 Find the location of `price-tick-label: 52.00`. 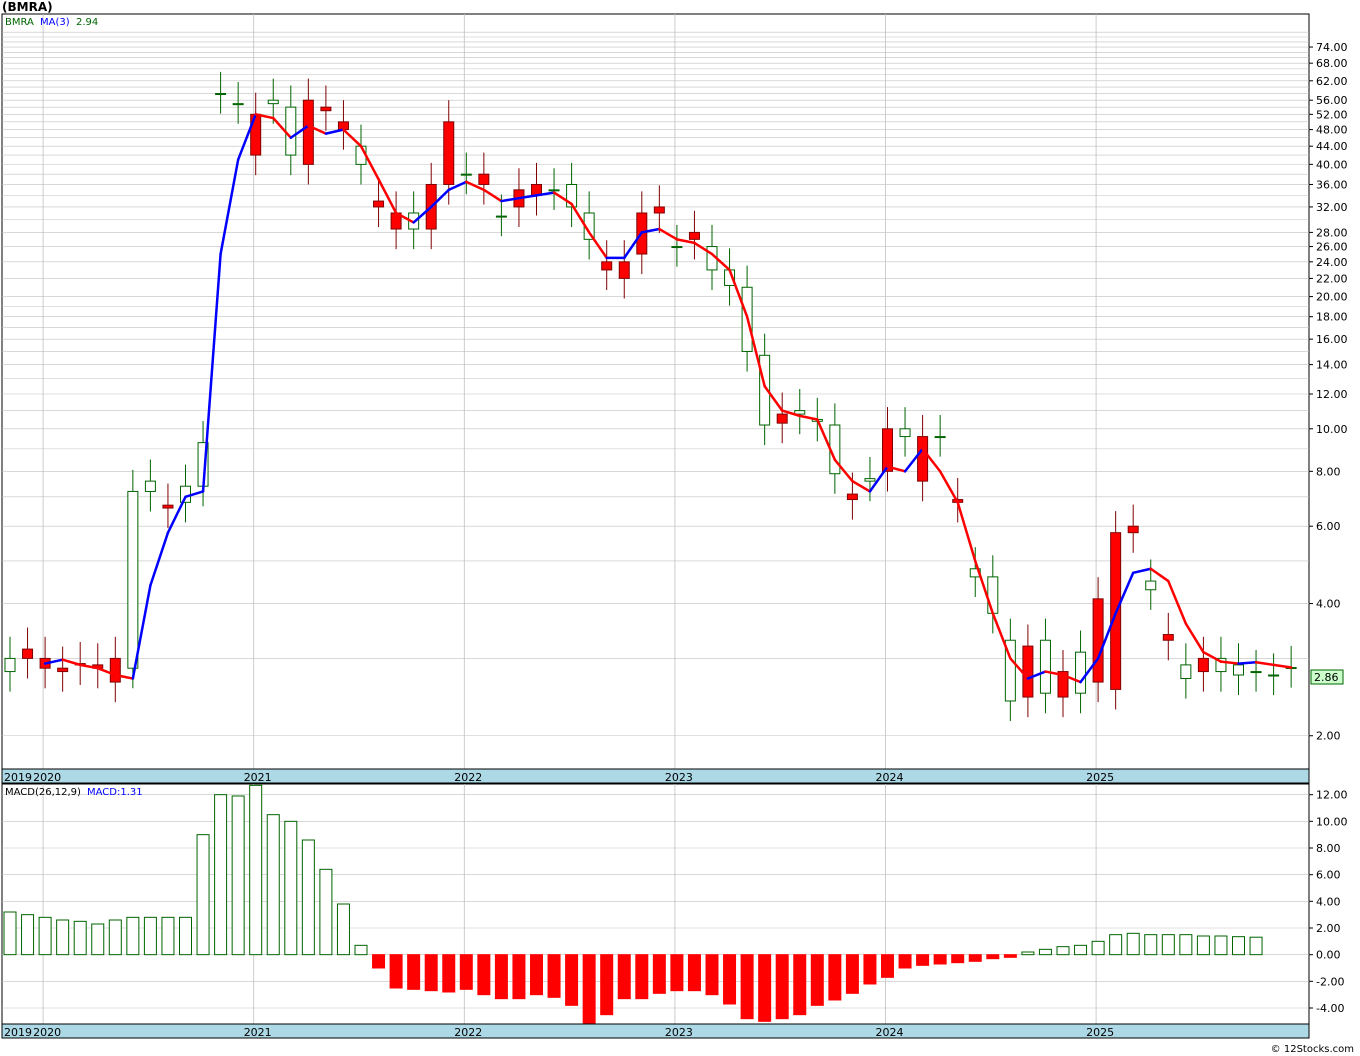

price-tick-label: 52.00 is located at coordinates (1332, 114).